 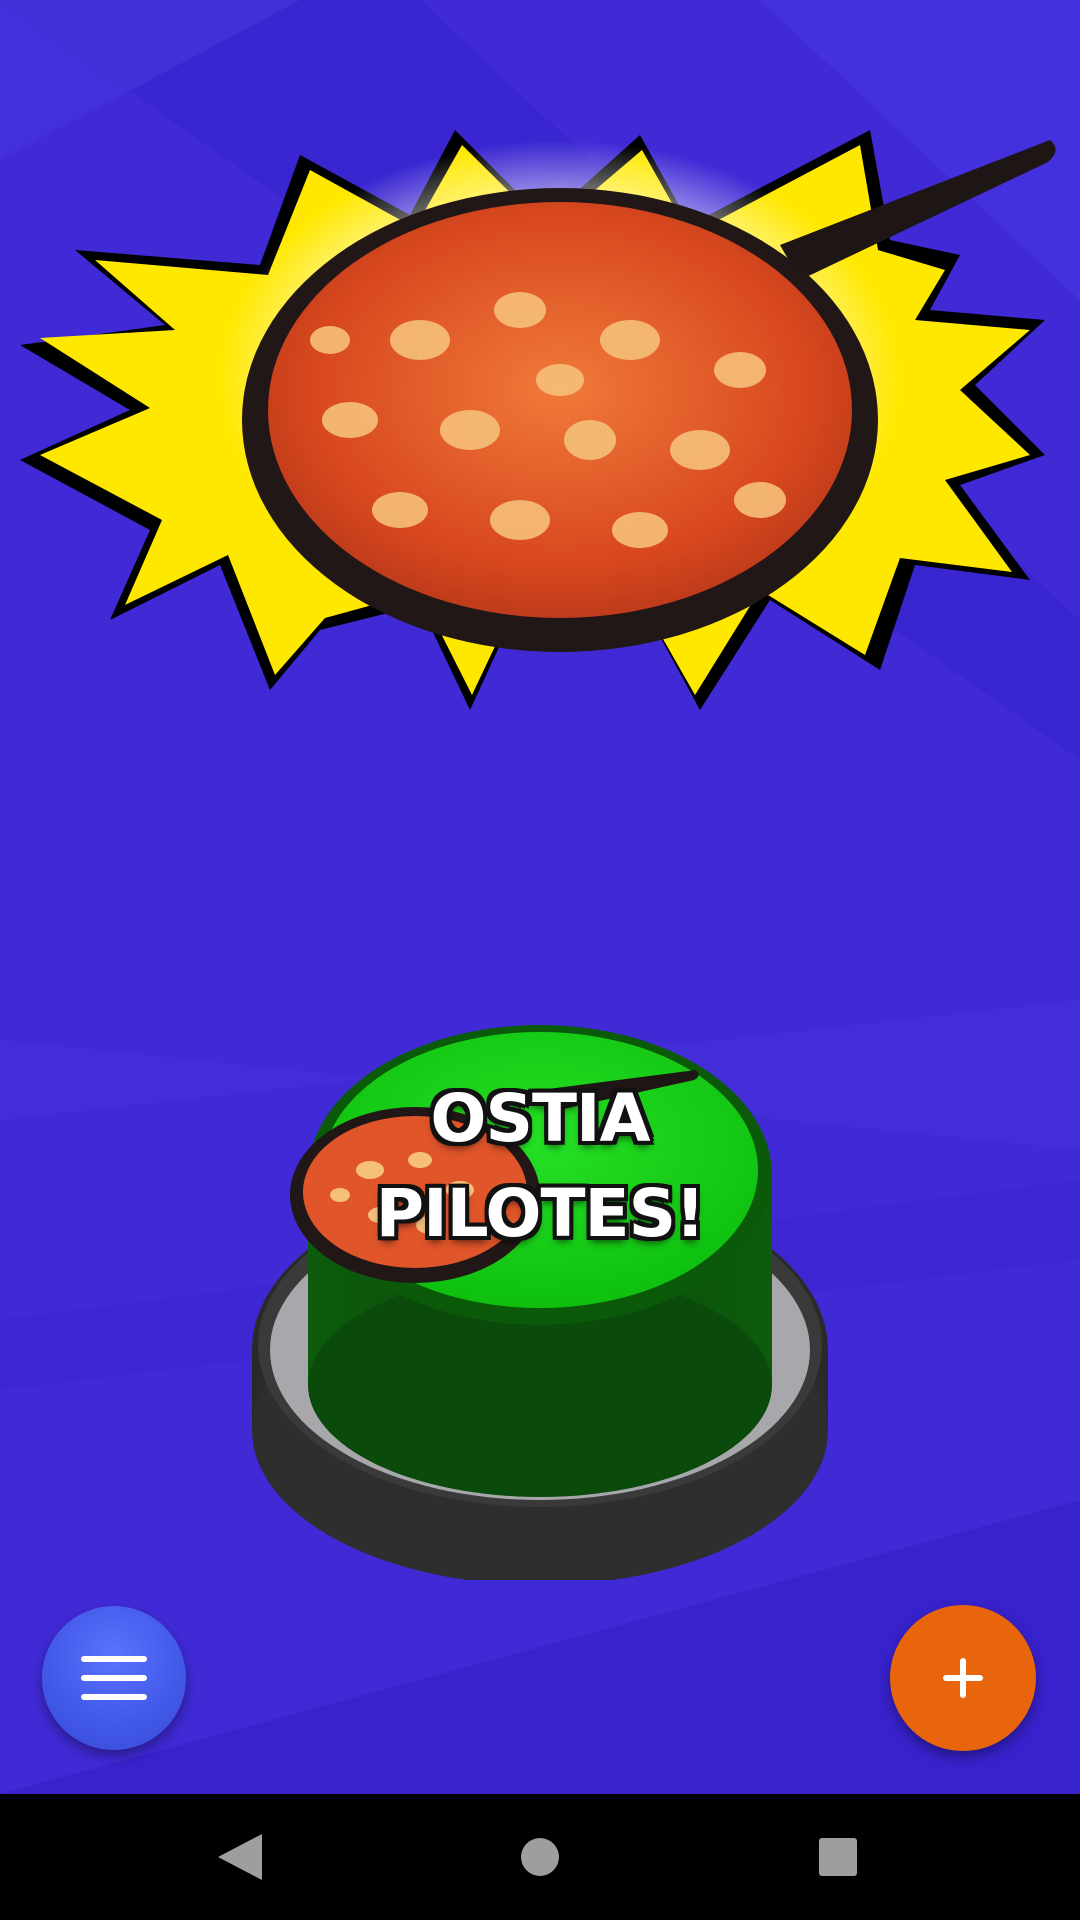 I want to click on menu-button, so click(x=114, y=1678).